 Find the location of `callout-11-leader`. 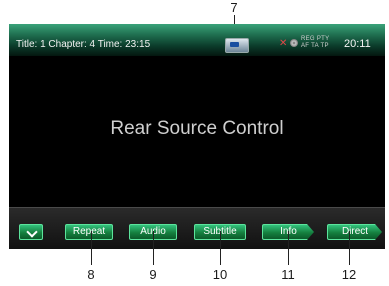

callout-11-leader is located at coordinates (288, 248).